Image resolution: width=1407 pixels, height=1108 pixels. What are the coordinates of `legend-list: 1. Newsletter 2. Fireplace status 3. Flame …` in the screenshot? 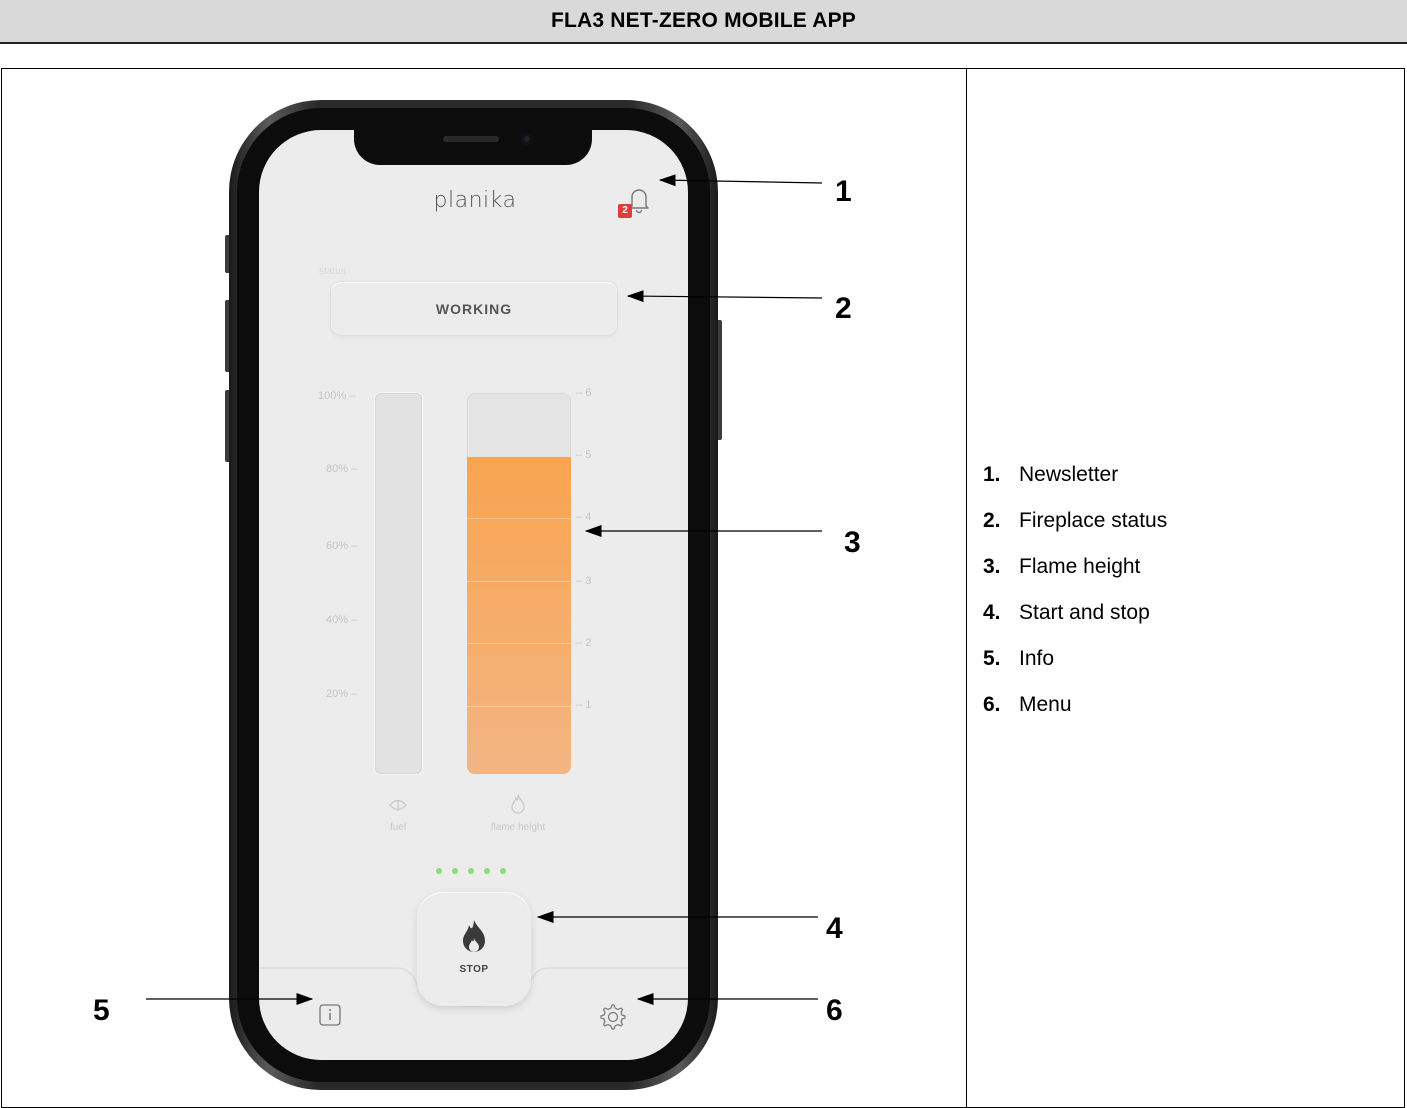 It's located at (1075, 590).